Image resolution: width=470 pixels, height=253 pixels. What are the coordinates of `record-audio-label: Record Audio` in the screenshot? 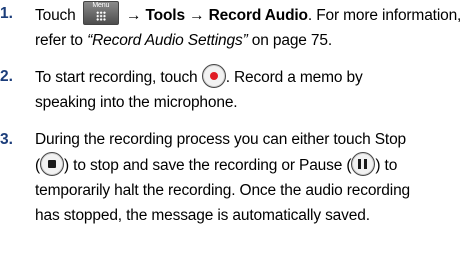 It's located at (258, 15).